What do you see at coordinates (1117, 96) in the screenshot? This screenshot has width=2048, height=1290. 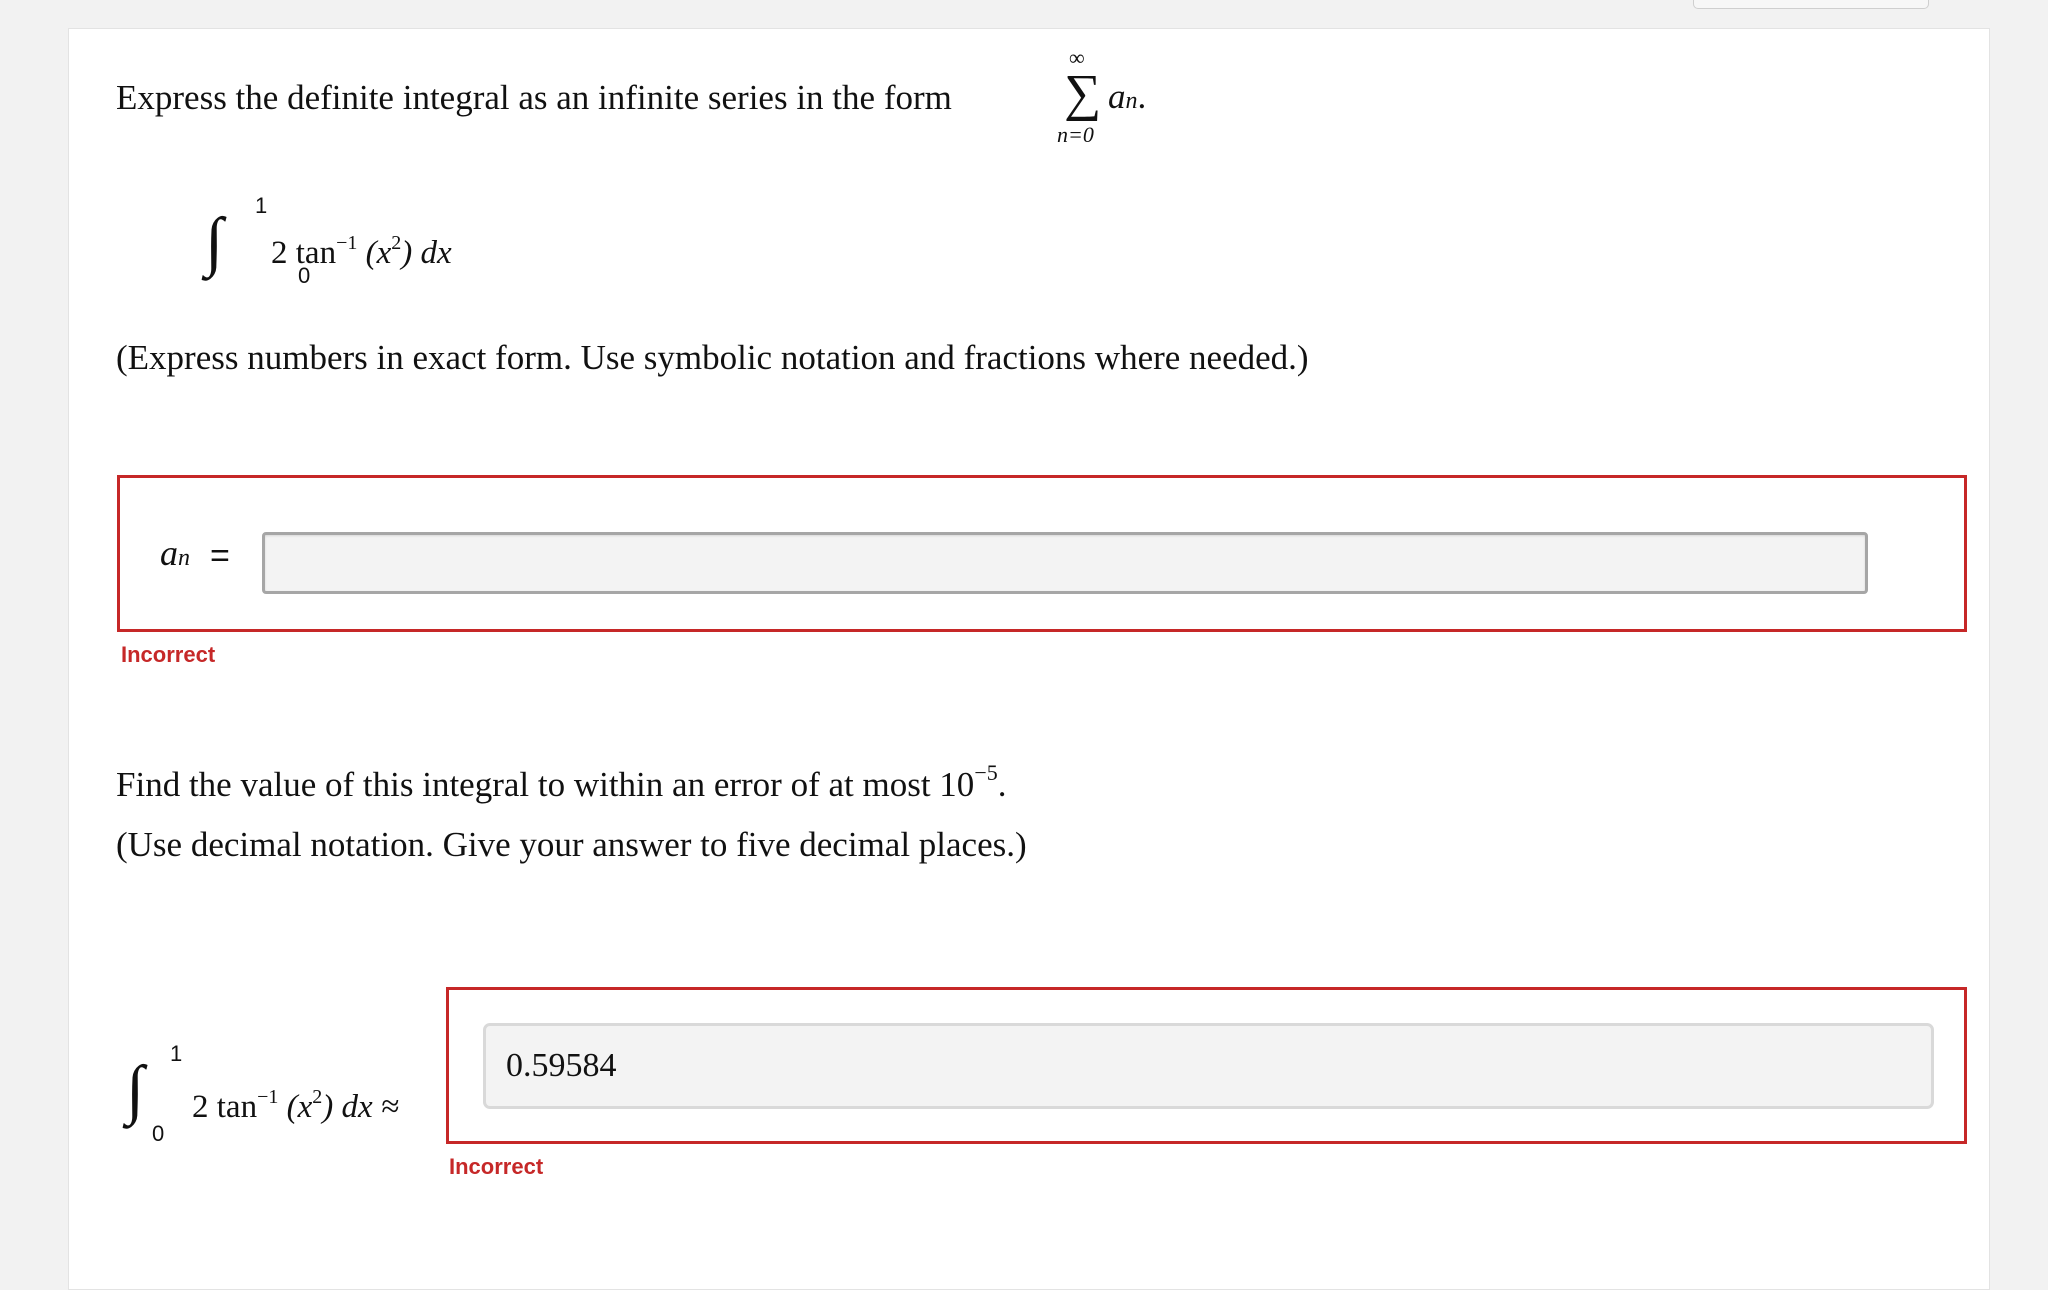 I see `sigma-term-a: a` at bounding box center [1117, 96].